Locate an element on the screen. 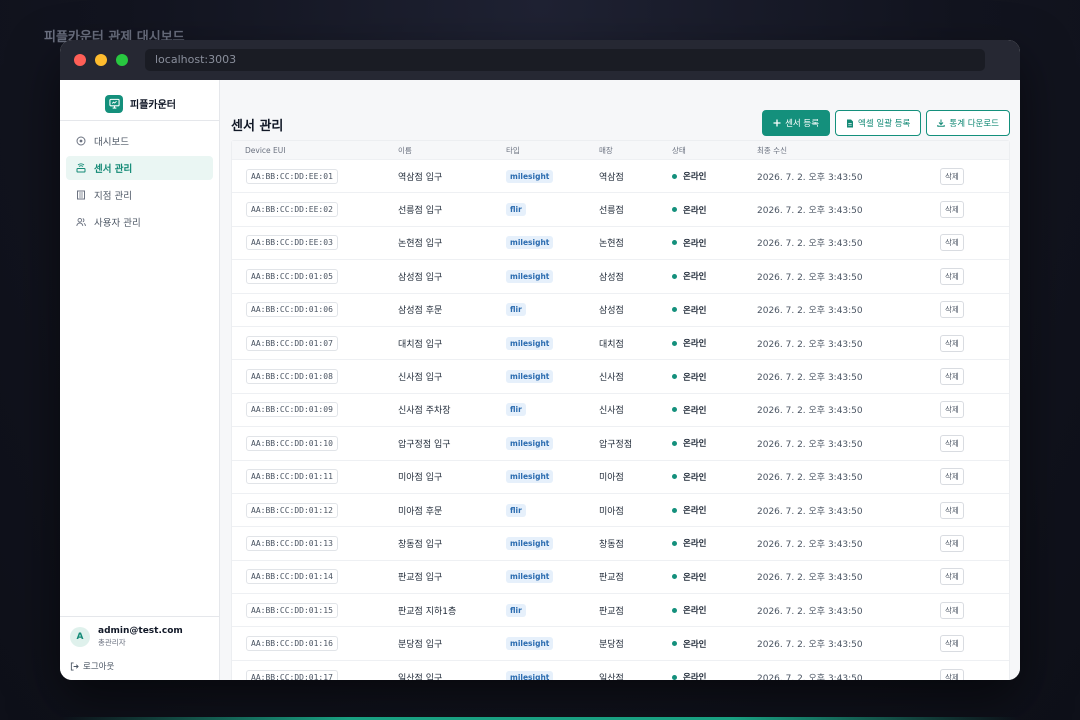 This screenshot has height=720, width=1080. sidebar-nav: 대시보드 센서 관리 지점 관리 사용자 관리 is located at coordinates (139, 177).